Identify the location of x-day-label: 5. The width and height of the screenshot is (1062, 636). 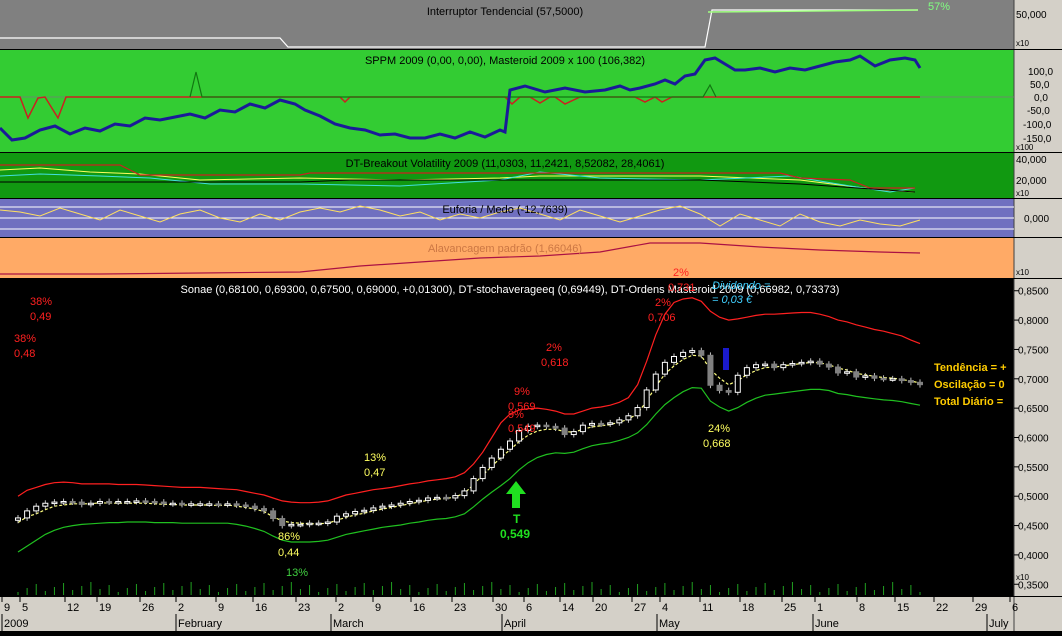
(25, 608).